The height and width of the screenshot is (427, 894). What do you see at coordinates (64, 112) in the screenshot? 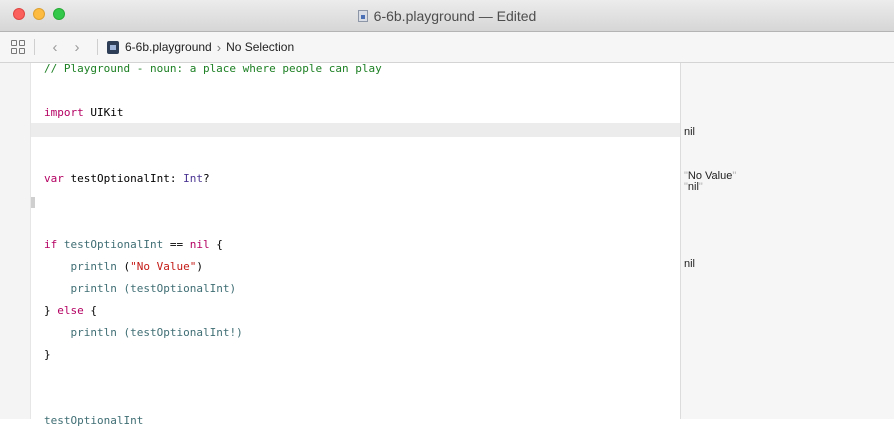
I see `keyword: import` at bounding box center [64, 112].